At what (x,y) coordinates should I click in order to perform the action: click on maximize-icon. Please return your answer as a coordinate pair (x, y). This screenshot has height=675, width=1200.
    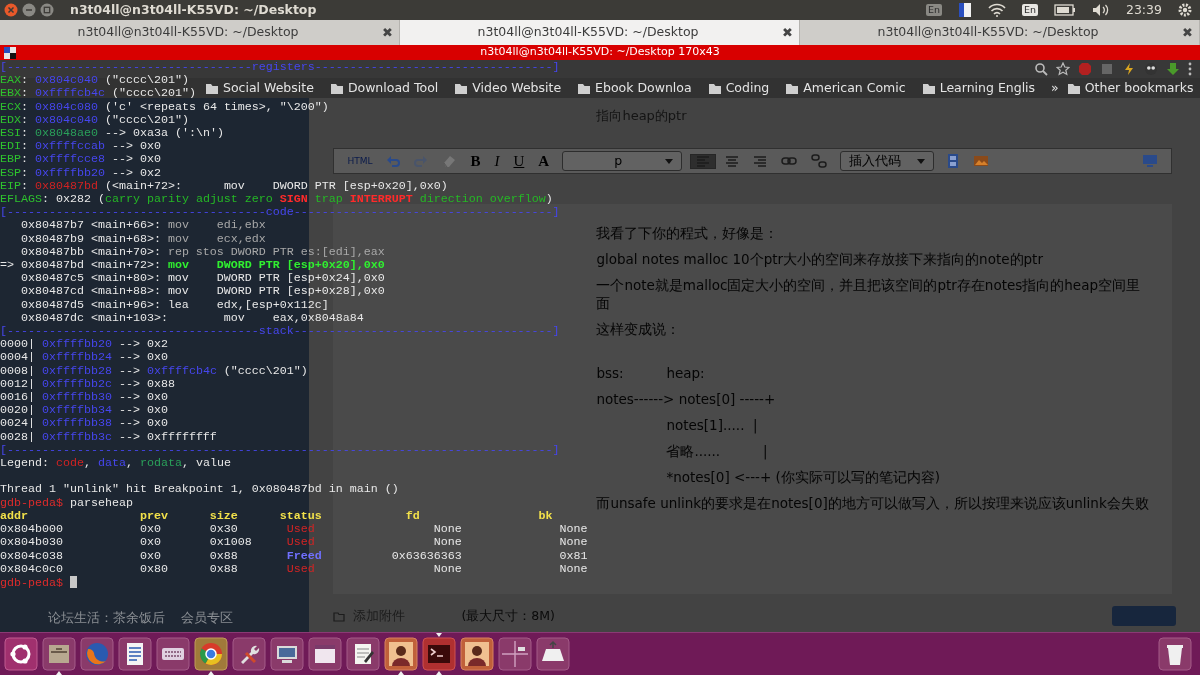
    Looking at the image, I should click on (47, 10).